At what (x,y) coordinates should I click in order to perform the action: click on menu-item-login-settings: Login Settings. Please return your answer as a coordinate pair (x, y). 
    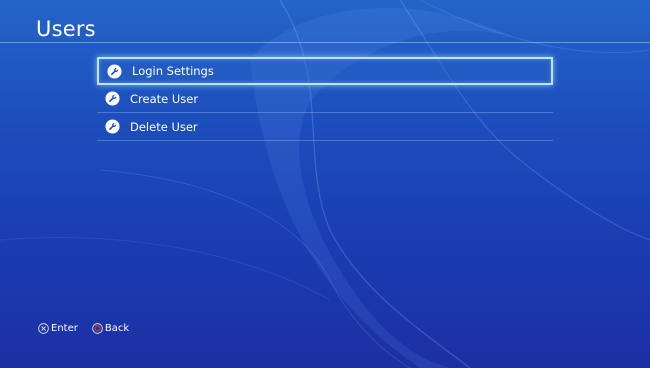
    Looking at the image, I should click on (325, 71).